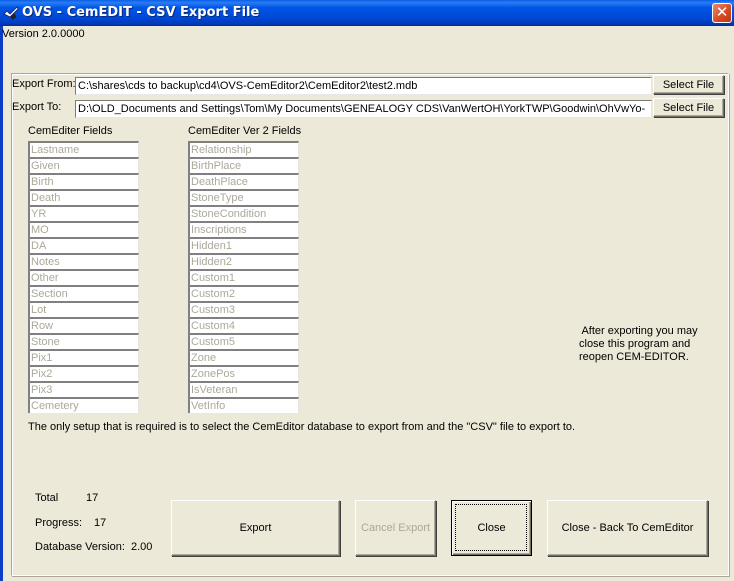 This screenshot has width=734, height=581. I want to click on ver2-field: Hidden1, so click(243, 245).